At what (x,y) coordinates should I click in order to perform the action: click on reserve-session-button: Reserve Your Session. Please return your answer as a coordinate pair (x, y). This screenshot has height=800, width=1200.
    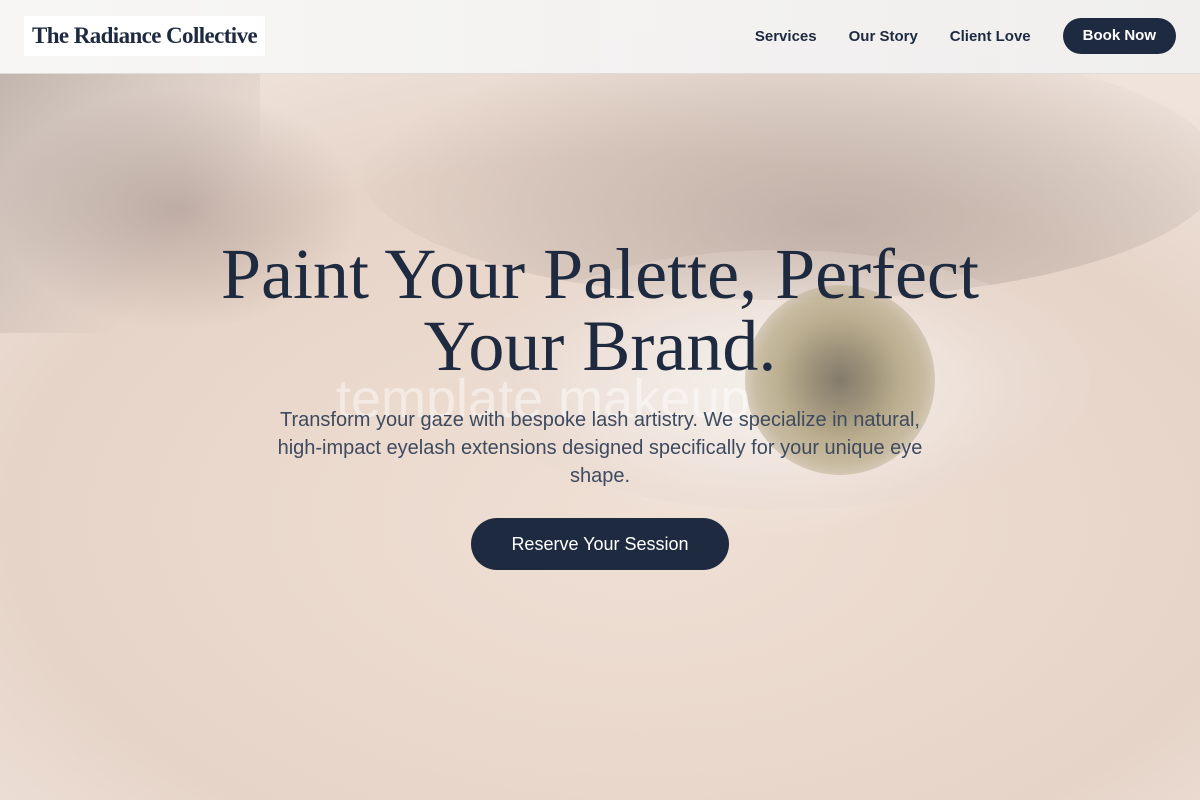
    Looking at the image, I should click on (600, 544).